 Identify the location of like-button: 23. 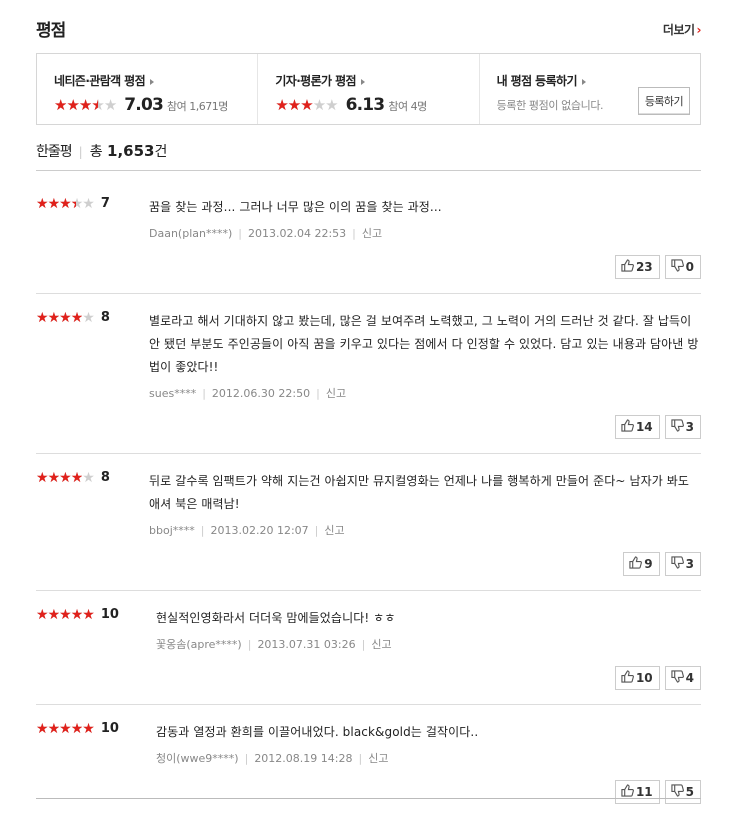
(637, 267).